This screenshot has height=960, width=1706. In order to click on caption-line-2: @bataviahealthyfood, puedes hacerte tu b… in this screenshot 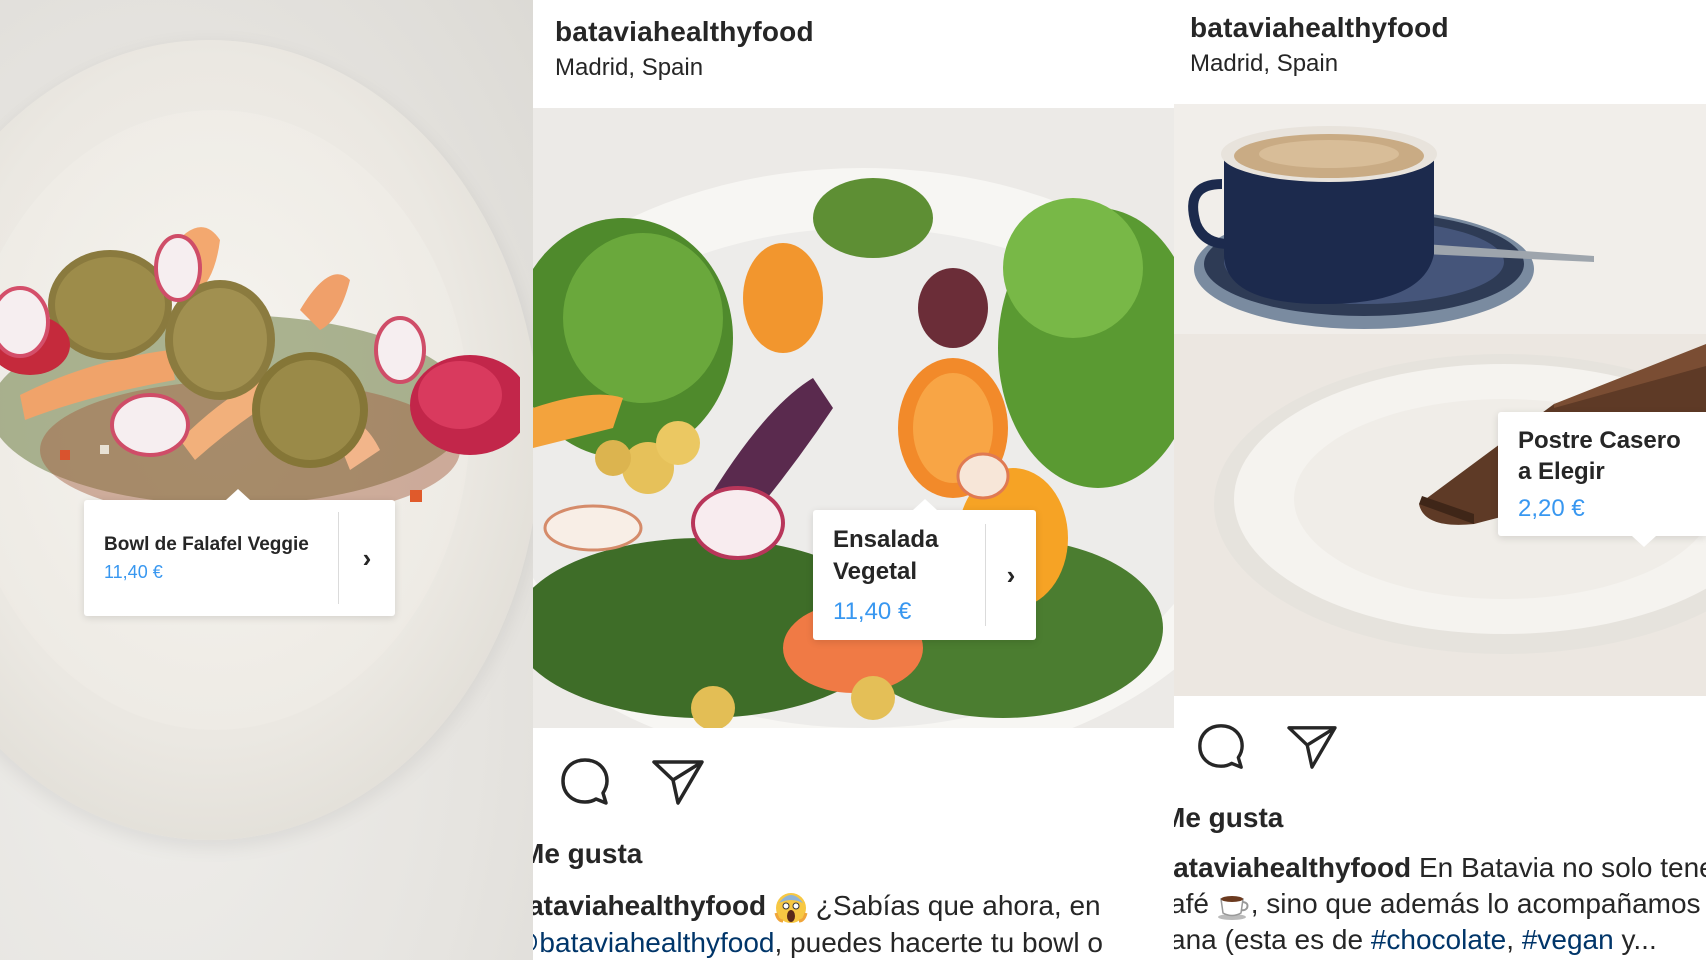, I will do `click(818, 942)`.